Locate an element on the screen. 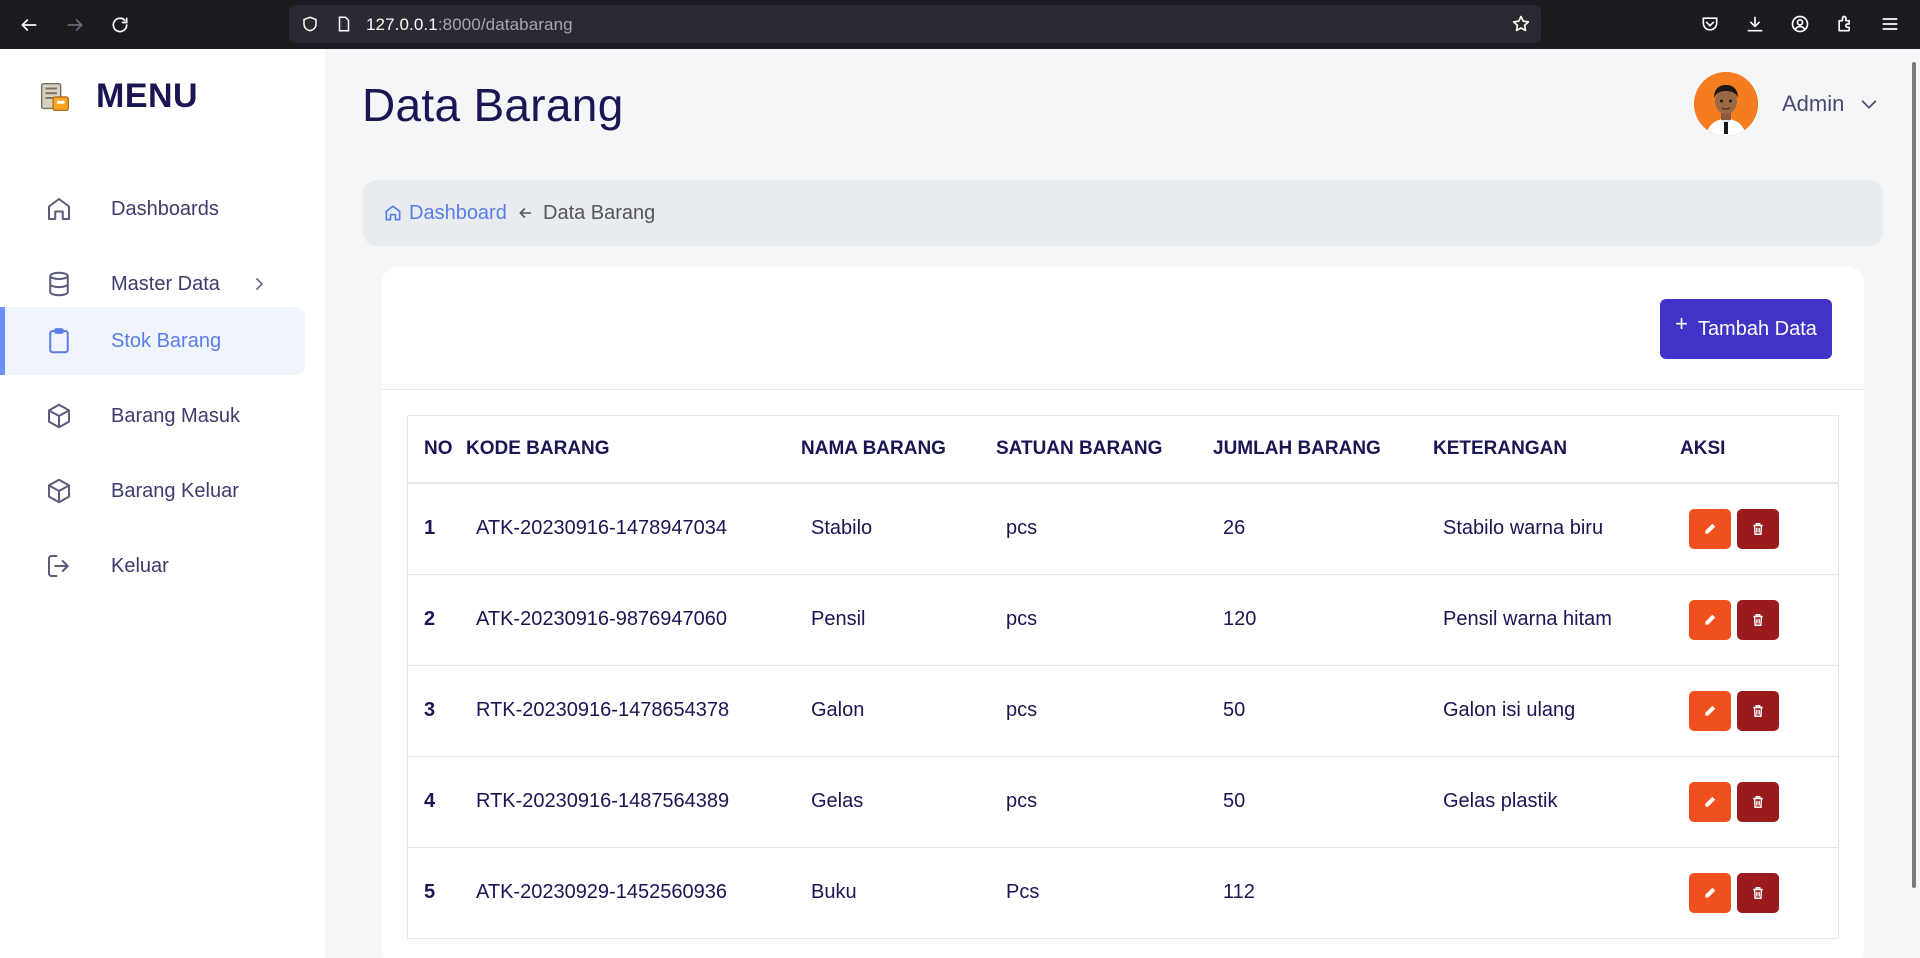 This screenshot has height=958, width=1920. cell-no: 5 is located at coordinates (430, 892).